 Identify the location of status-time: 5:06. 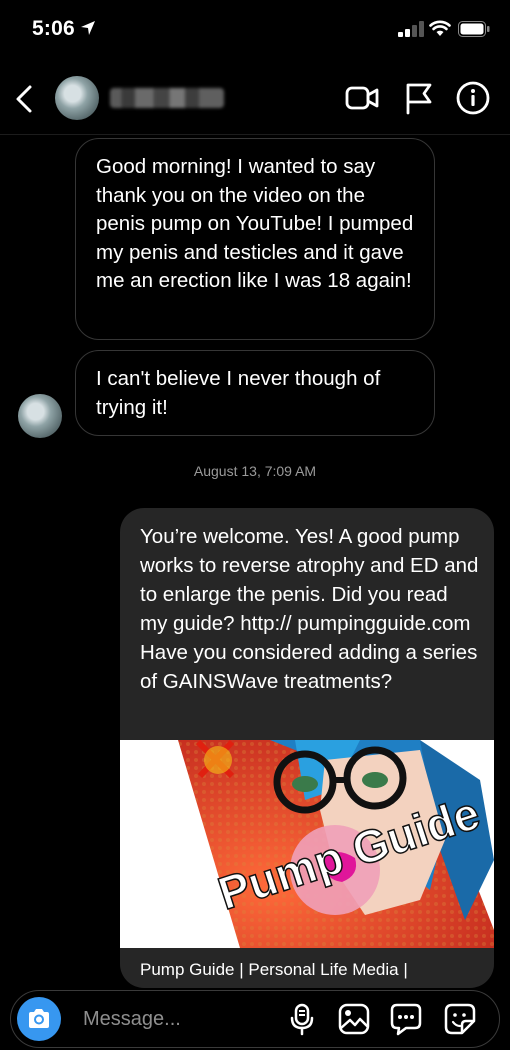
(53, 28).